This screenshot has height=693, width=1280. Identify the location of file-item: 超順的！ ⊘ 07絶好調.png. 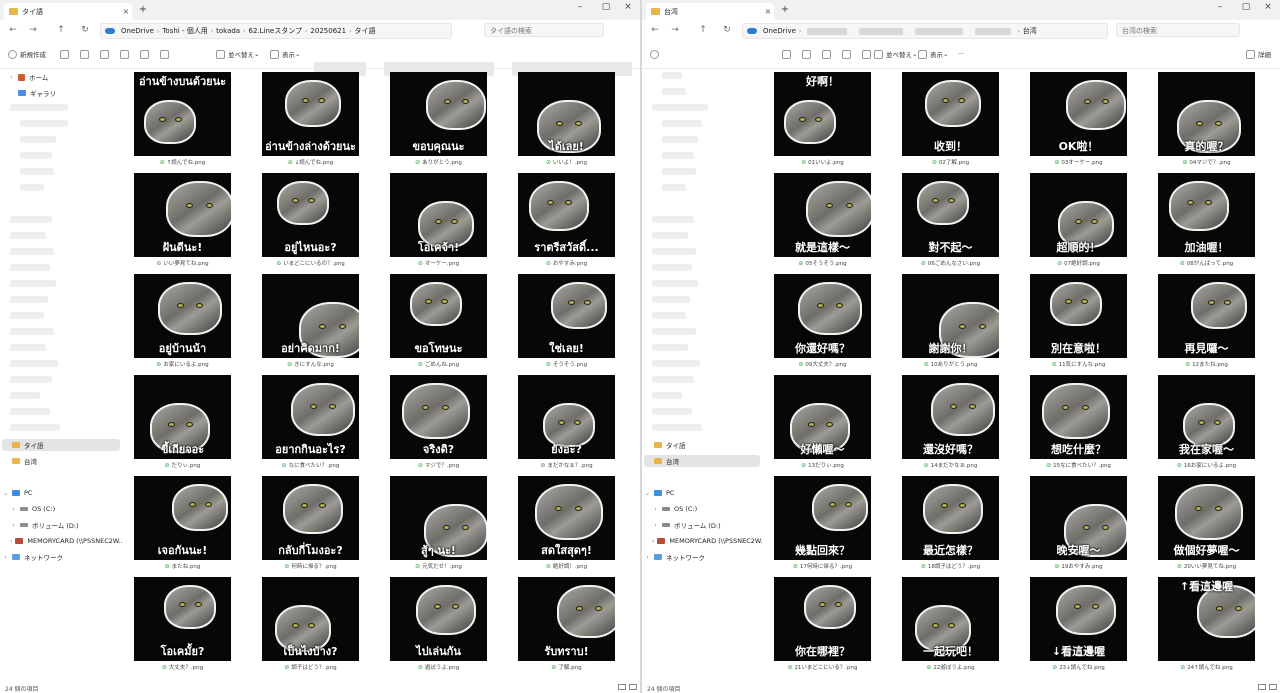
(1088, 220).